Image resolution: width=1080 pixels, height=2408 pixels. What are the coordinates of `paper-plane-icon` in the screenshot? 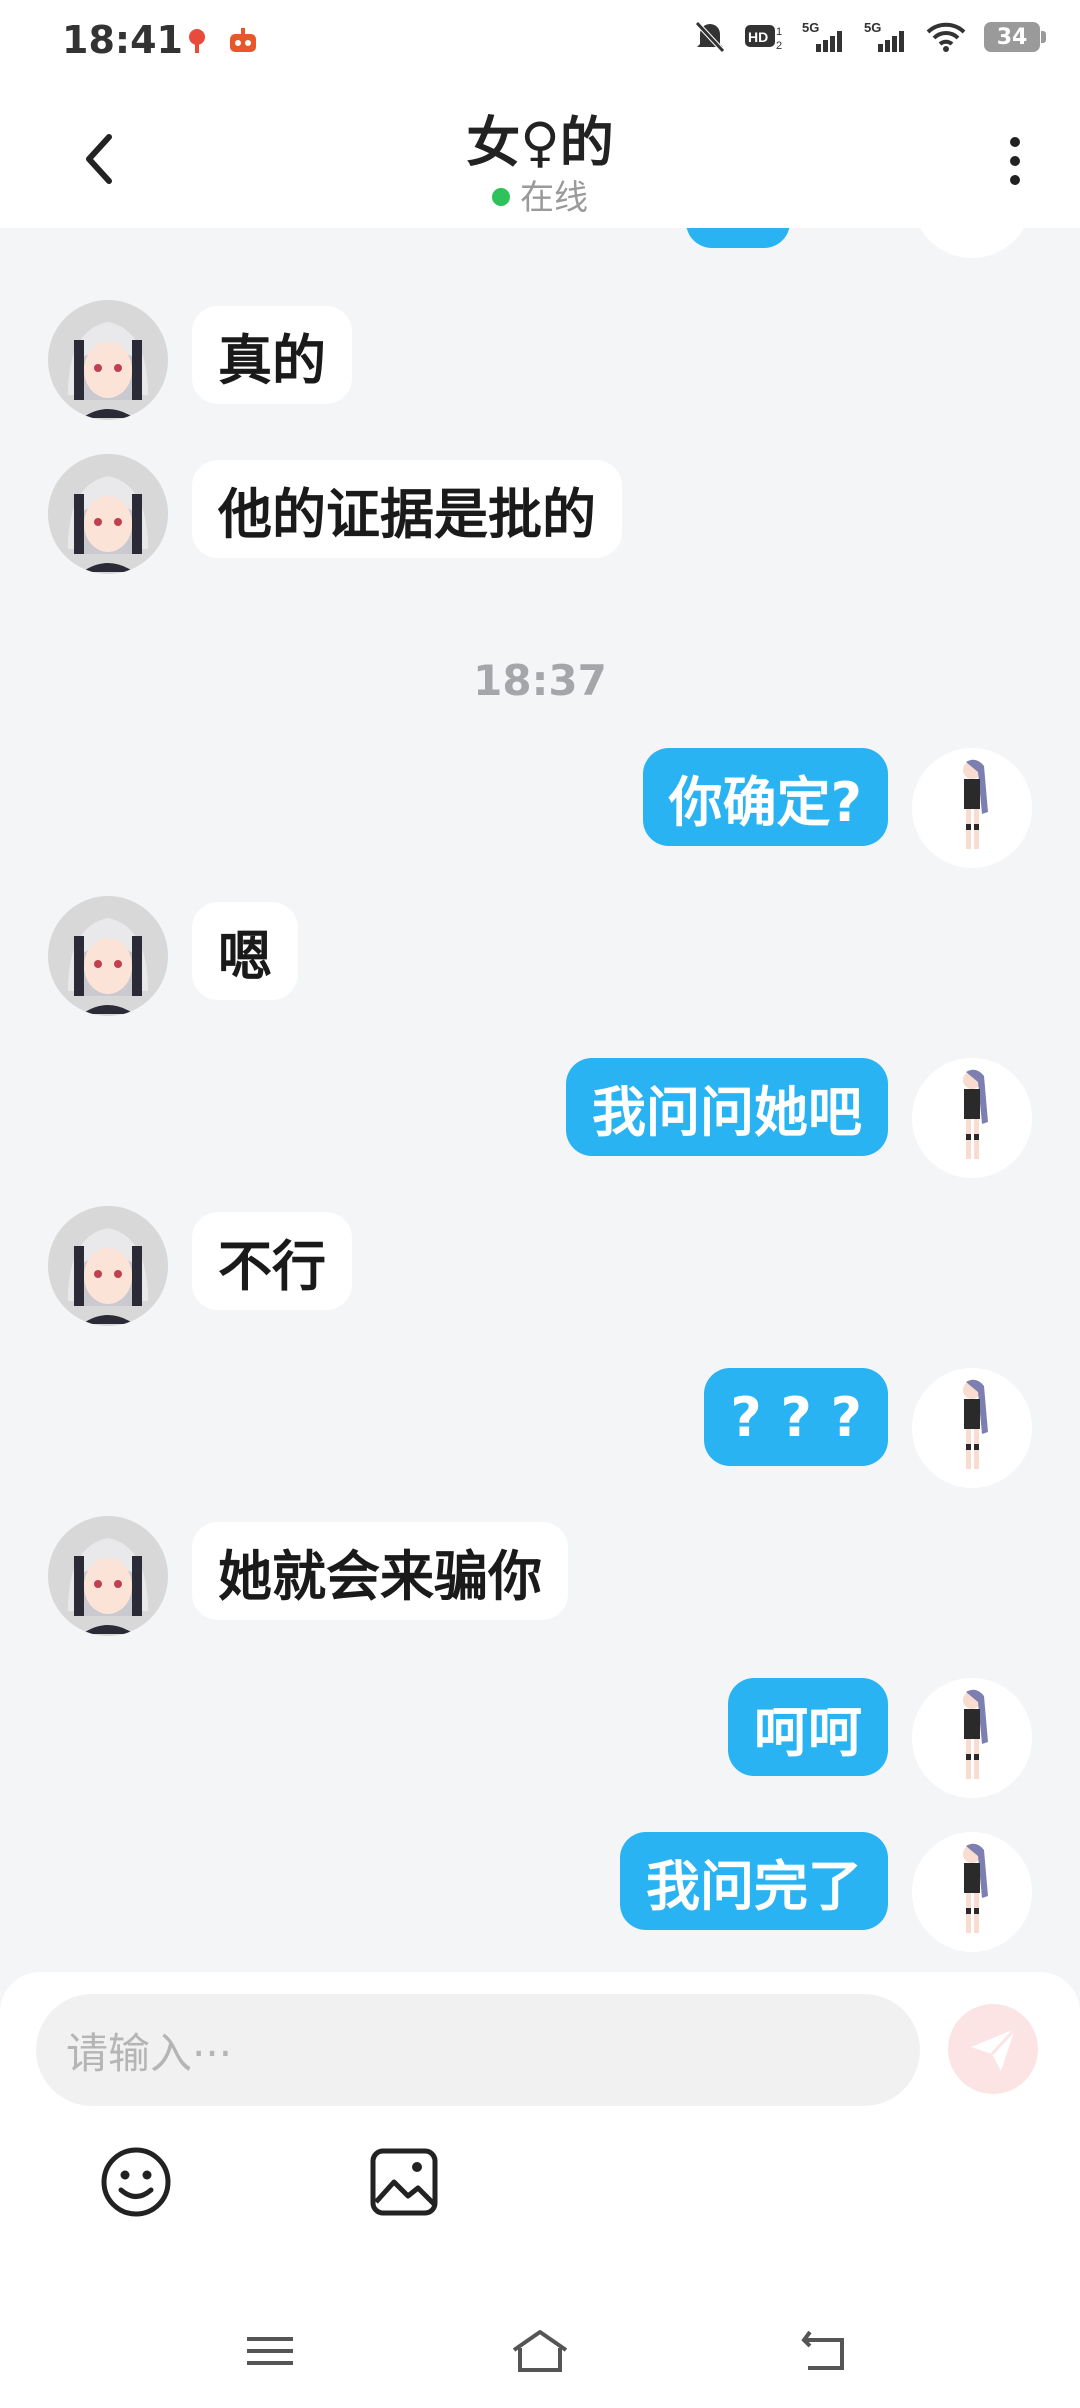 It's located at (994, 2049).